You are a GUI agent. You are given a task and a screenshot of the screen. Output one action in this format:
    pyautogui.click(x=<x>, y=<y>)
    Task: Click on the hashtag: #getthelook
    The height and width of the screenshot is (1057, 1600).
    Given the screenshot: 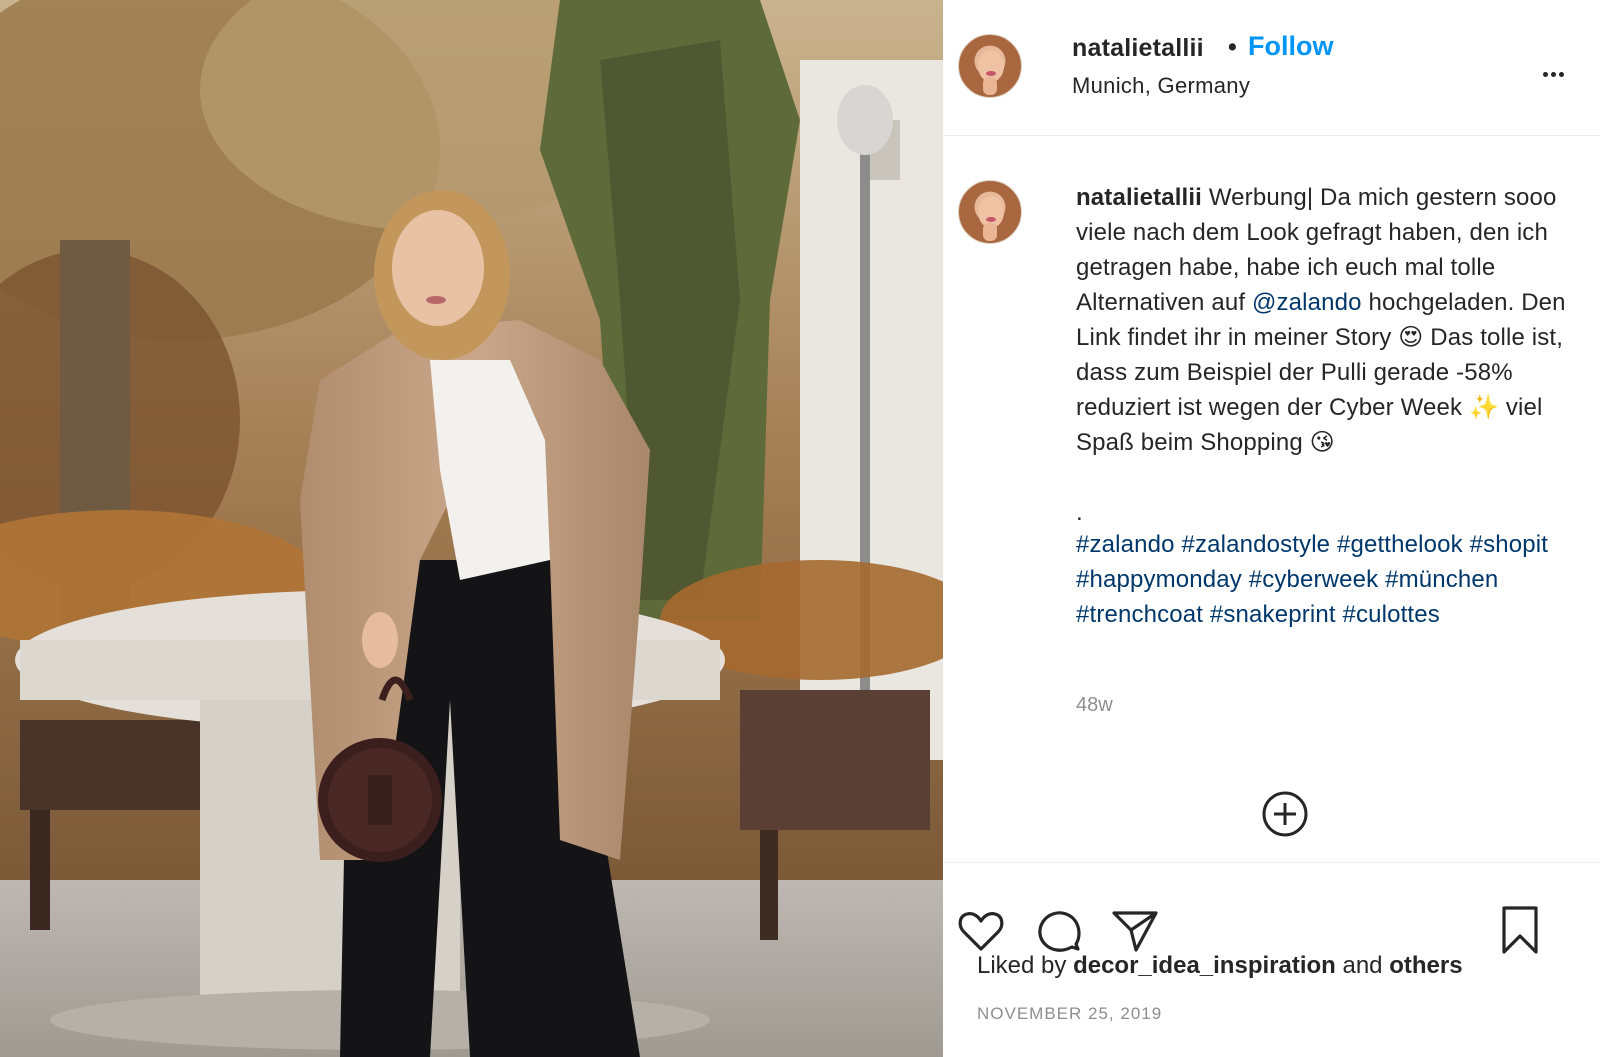 What is the action you would take?
    pyautogui.click(x=1400, y=544)
    